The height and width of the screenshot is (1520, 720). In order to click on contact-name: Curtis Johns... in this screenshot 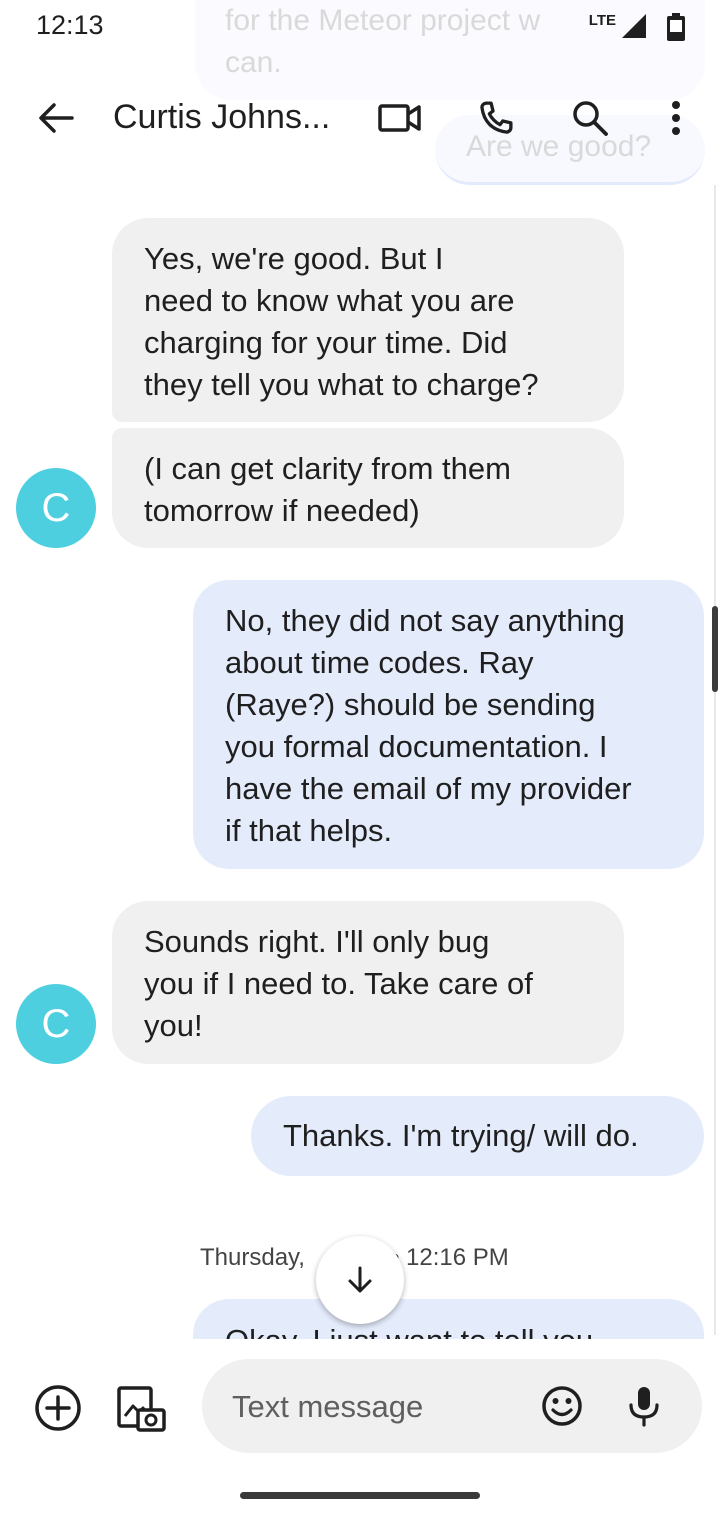, I will do `click(221, 117)`.